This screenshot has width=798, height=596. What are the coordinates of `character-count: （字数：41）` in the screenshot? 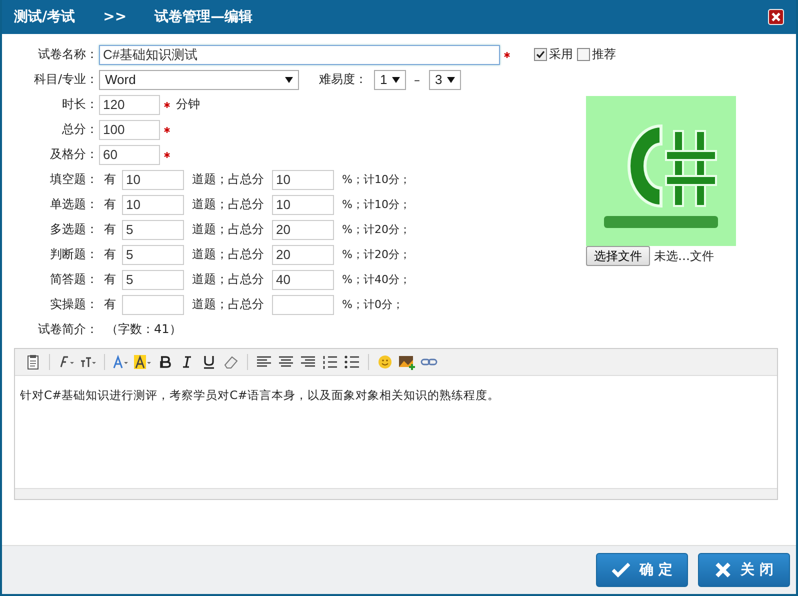 It's located at (144, 329).